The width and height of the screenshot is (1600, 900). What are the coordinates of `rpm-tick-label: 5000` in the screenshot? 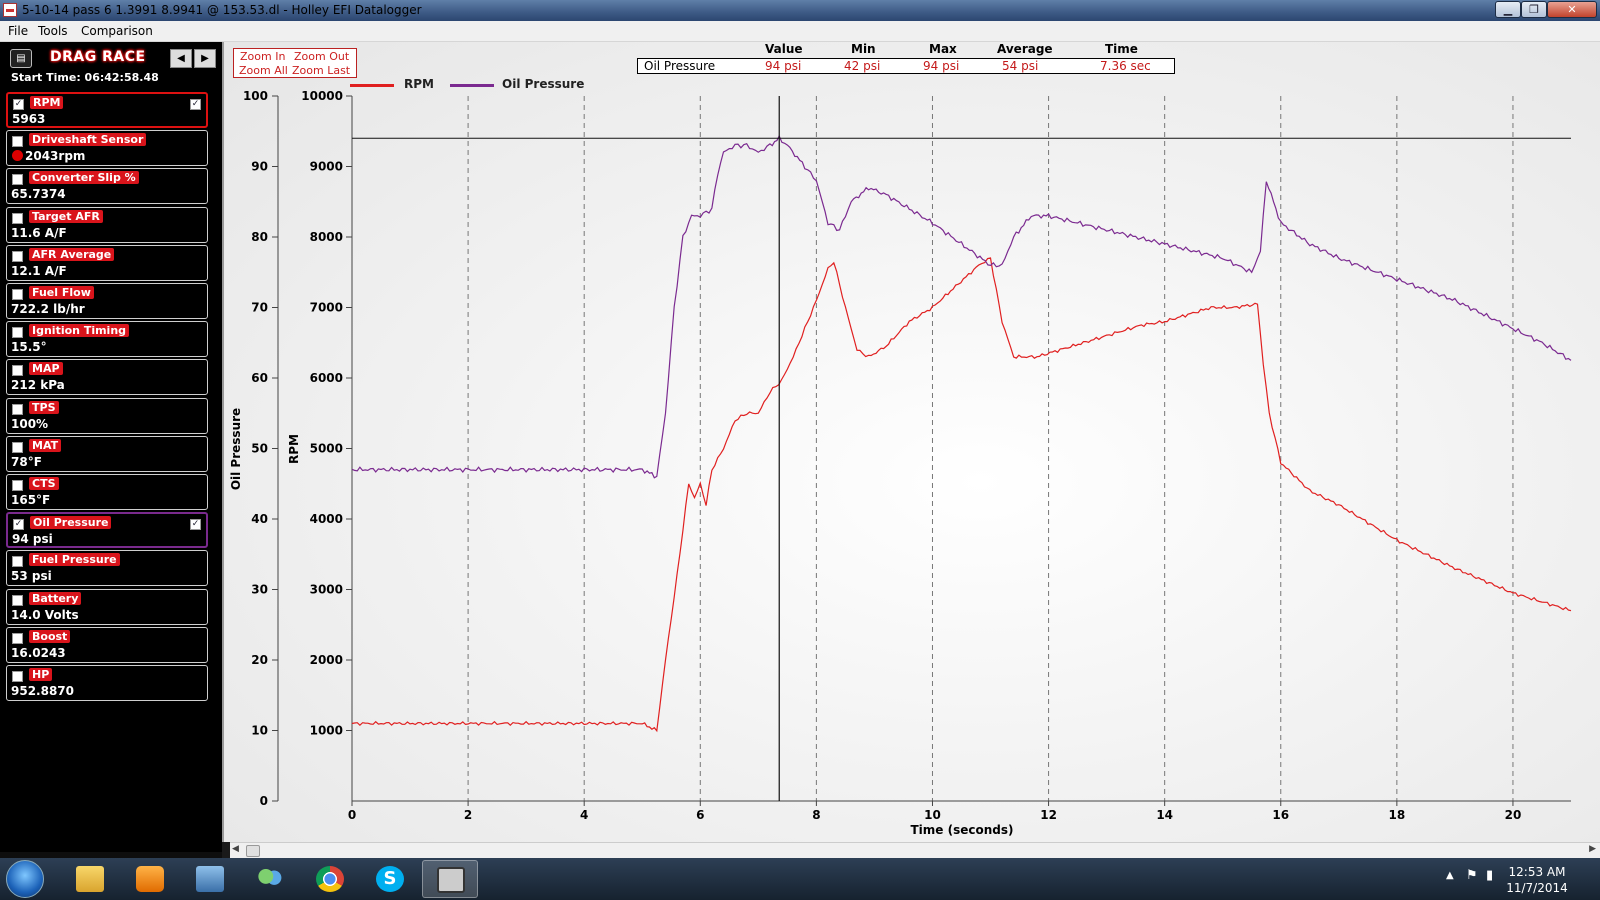 It's located at (326, 449).